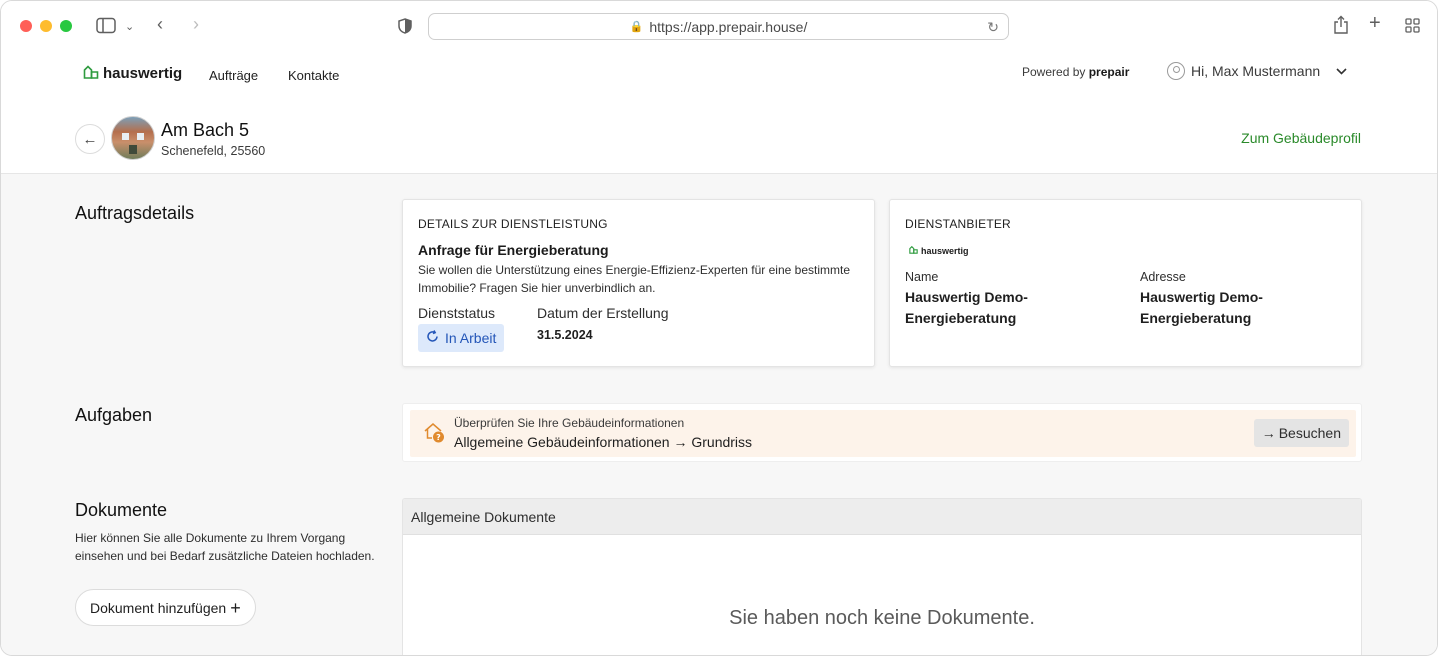  Describe the element at coordinates (46, 26) in the screenshot. I see `minimize-window-button` at that location.